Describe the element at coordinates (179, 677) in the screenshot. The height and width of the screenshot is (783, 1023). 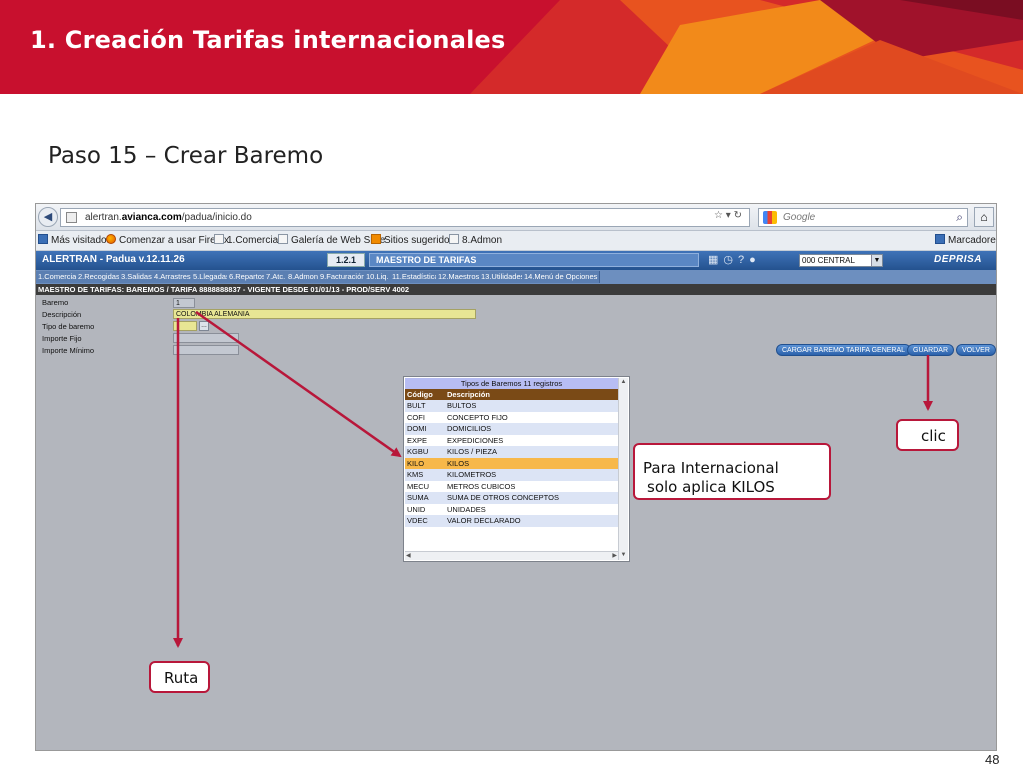
I see `callout-ruta: Ruta` at that location.